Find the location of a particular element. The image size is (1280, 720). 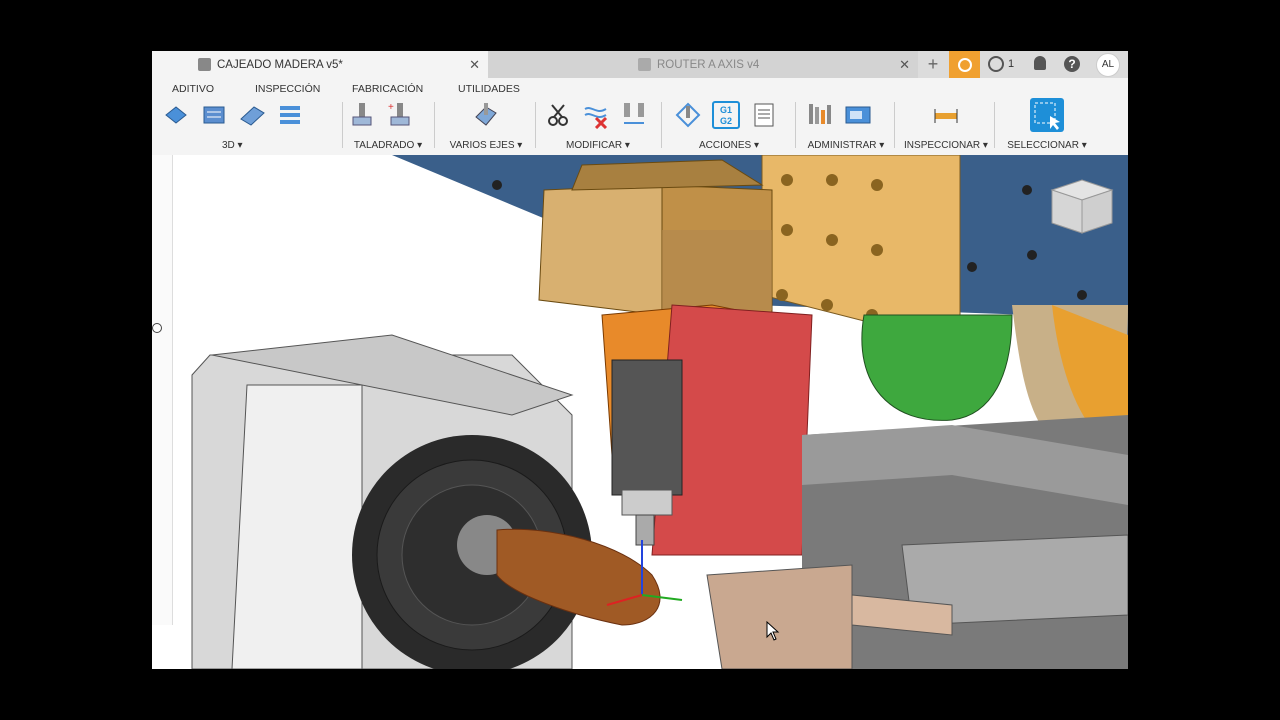

group-administrar: ADMINISTRAR ▾ is located at coordinates (846, 125).